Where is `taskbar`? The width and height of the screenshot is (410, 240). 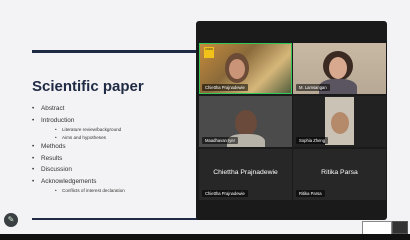
taskbar is located at coordinates (205, 237).